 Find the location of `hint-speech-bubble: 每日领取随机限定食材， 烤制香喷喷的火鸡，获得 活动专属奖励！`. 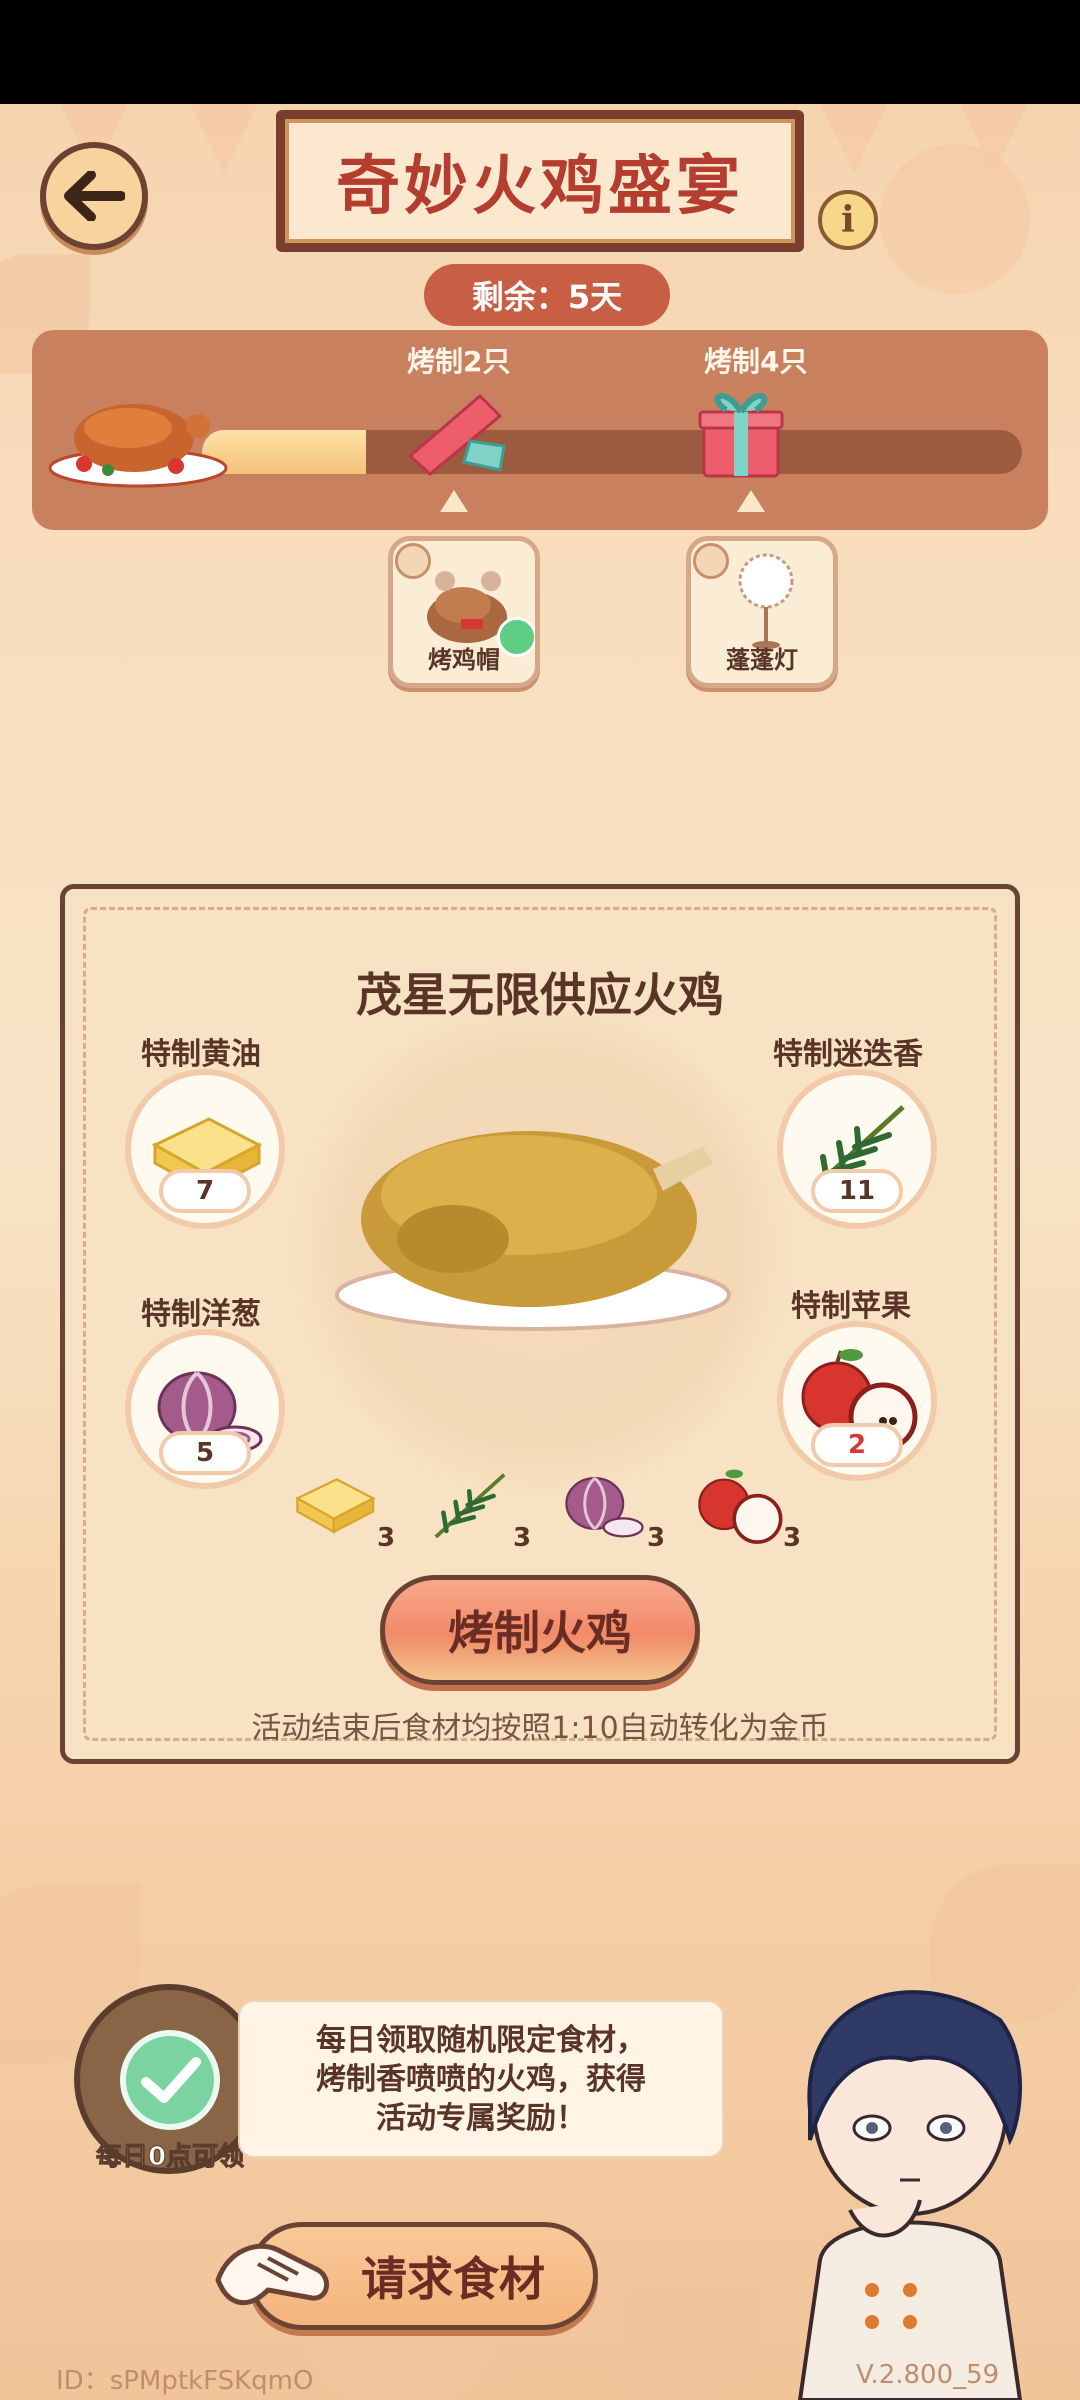

hint-speech-bubble: 每日领取随机限定食材， 烤制香喷喷的火鸡，获得 活动专属奖励！ is located at coordinates (481, 2079).